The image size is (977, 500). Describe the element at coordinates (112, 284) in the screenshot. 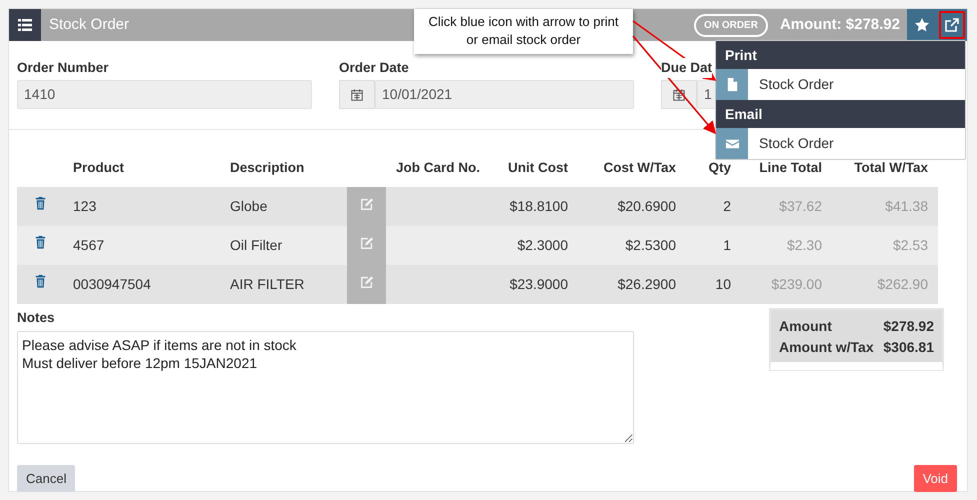

I see `table-cell: 0030947504` at that location.